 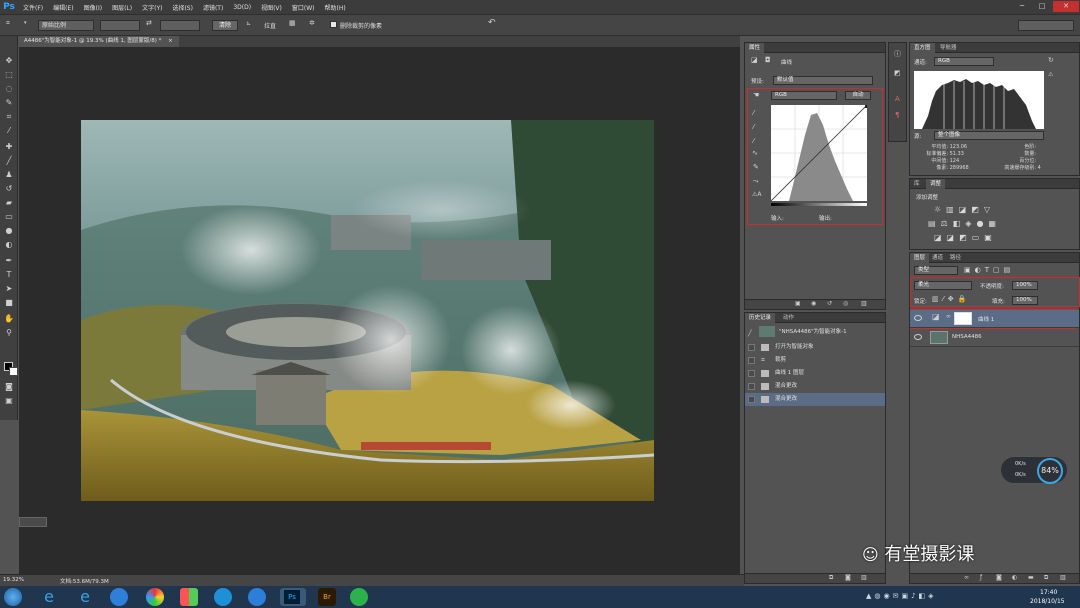 I want to click on close-tab-icon: ×, so click(x=170, y=41).